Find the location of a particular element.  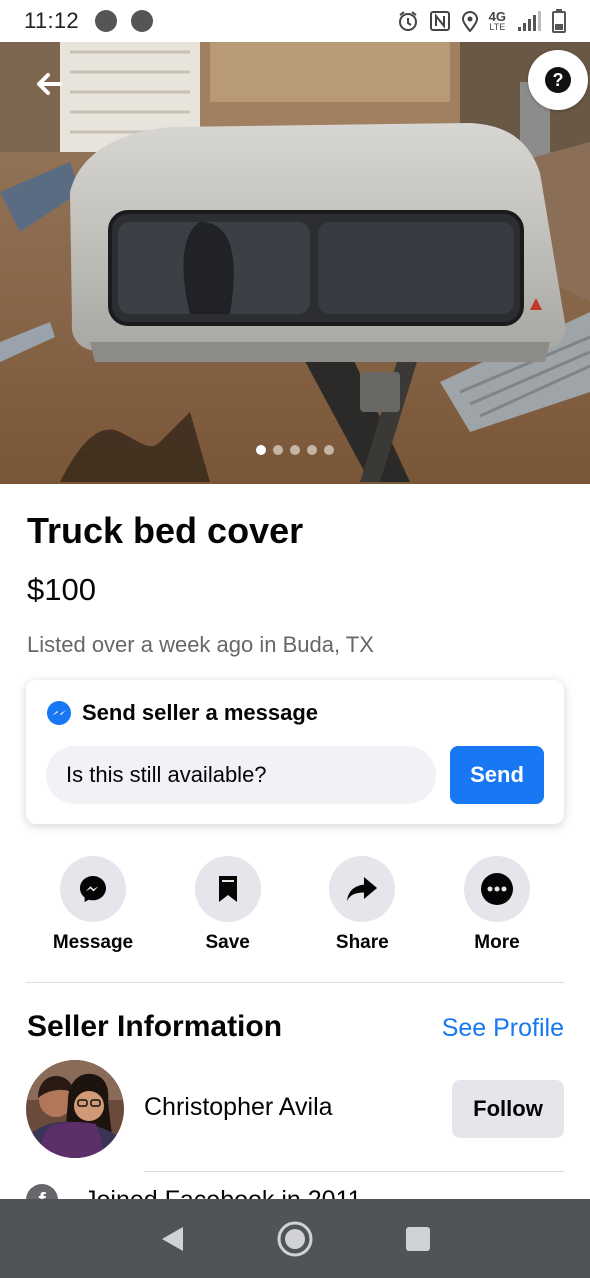

message-action-circle is located at coordinates (93, 889).